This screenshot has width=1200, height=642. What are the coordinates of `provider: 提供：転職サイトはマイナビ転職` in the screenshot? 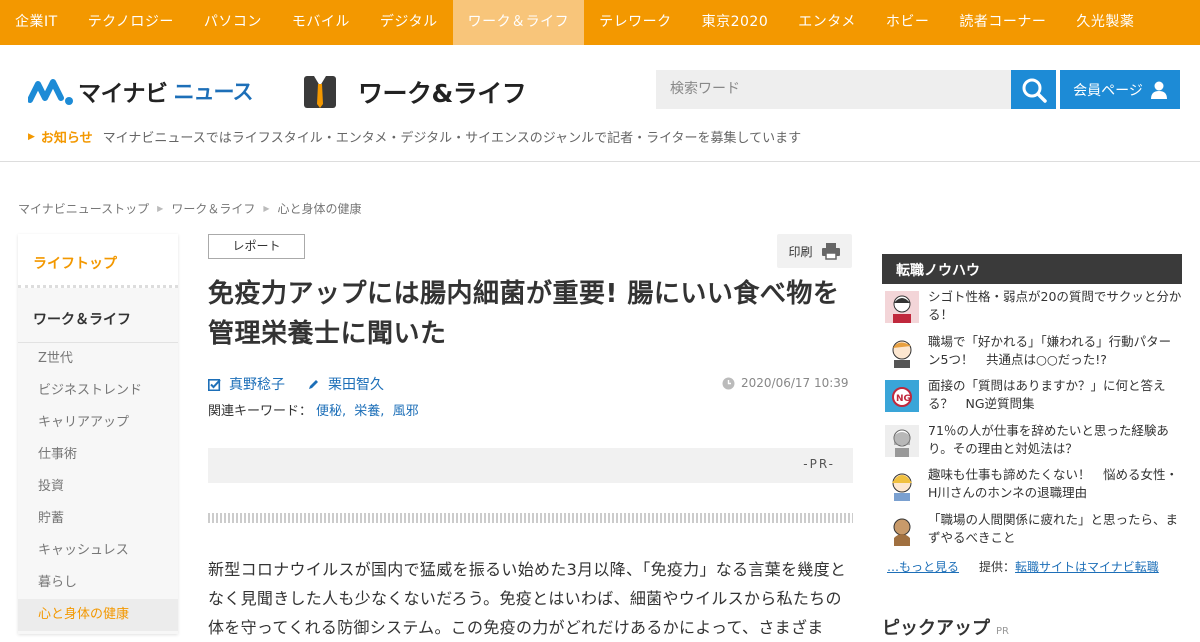 It's located at (1069, 566).